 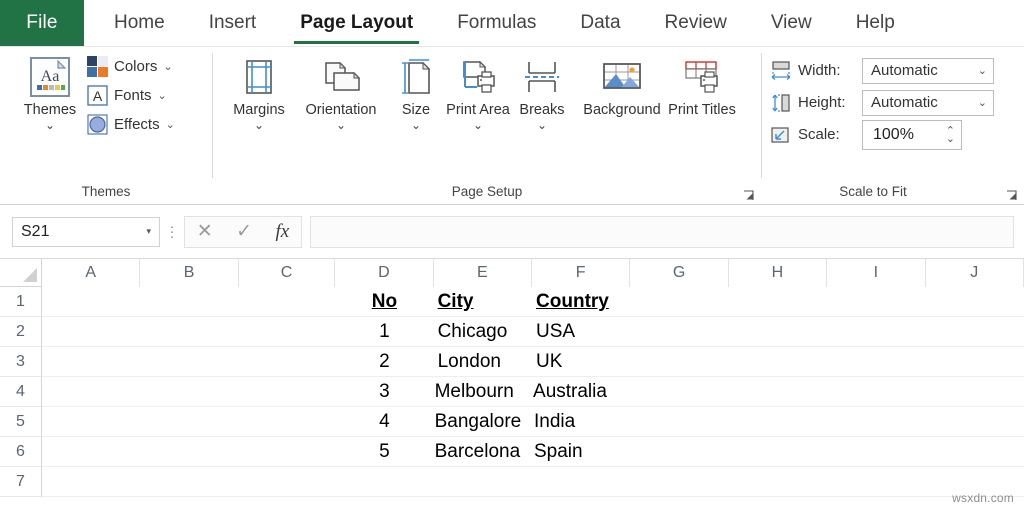 I want to click on scale-to-fit-dialog-launcher, so click(x=1012, y=196).